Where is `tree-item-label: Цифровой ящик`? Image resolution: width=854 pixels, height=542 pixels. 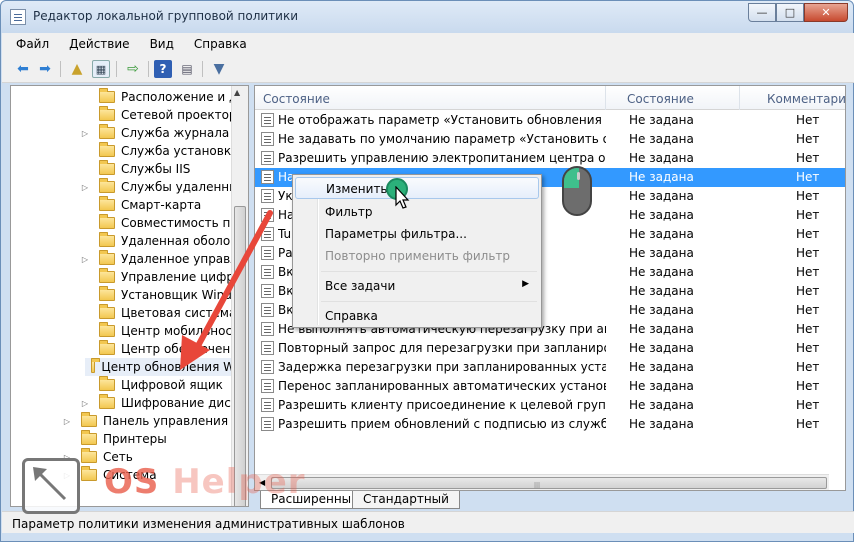
tree-item-label: Цифровой ящик is located at coordinates (172, 385).